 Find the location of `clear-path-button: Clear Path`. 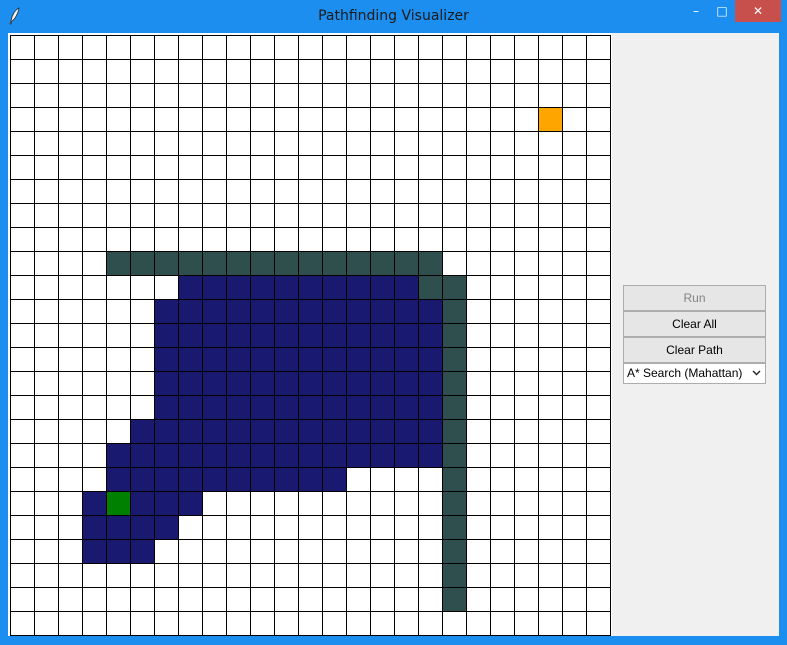

clear-path-button: Clear Path is located at coordinates (694, 350).